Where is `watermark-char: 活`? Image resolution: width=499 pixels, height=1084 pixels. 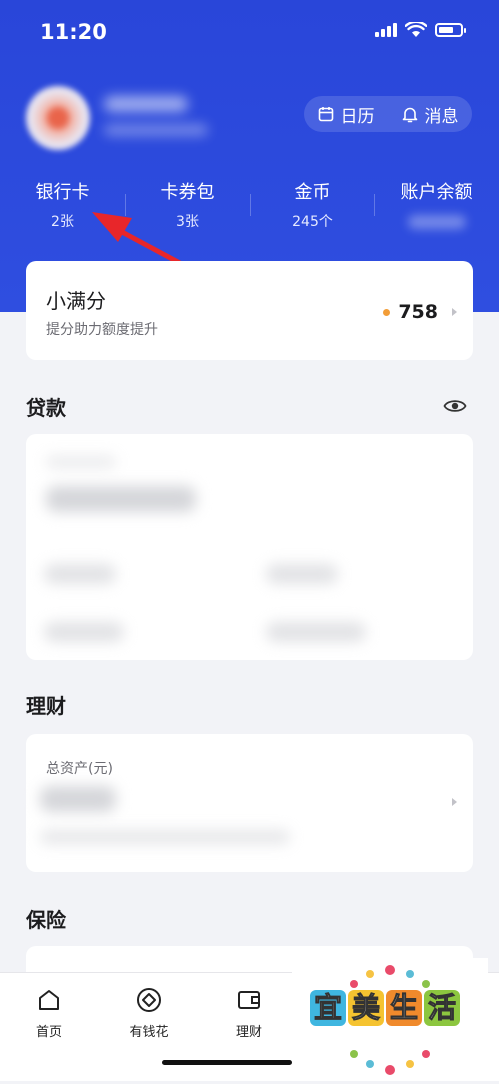
watermark-char: 活 is located at coordinates (442, 1008).